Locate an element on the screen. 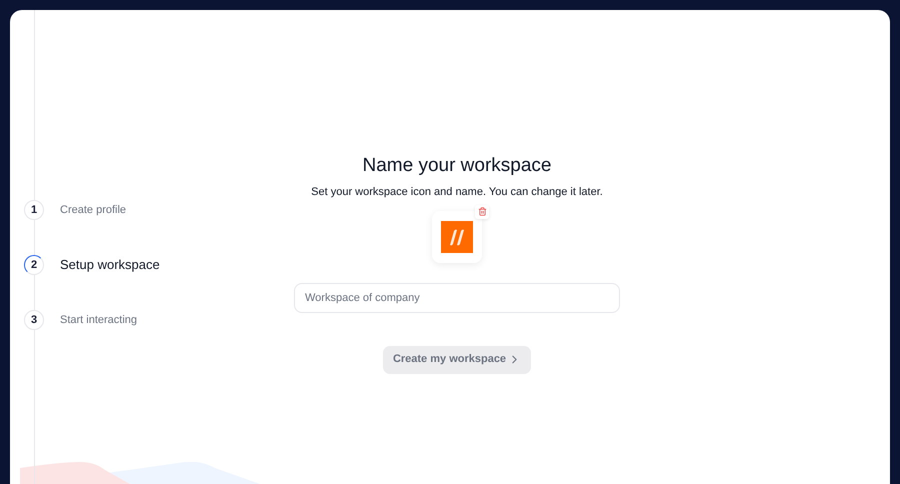 The image size is (900, 484). step-number: 2 is located at coordinates (34, 265).